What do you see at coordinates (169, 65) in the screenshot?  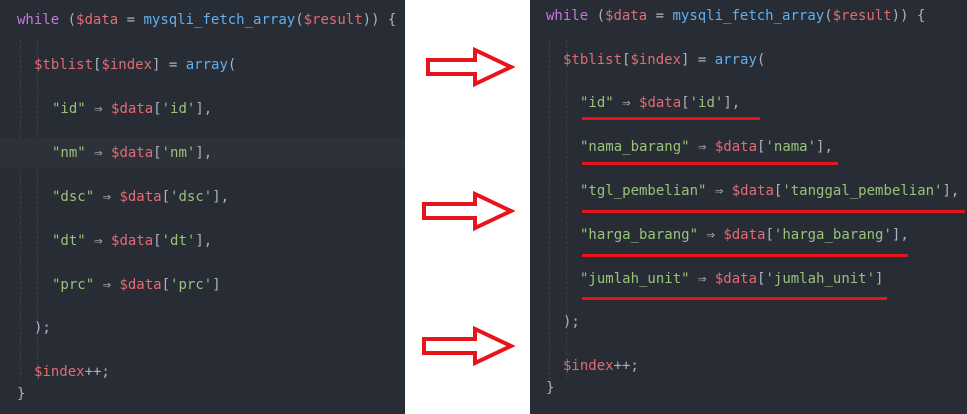 I see `punctuation-token: ] =` at bounding box center [169, 65].